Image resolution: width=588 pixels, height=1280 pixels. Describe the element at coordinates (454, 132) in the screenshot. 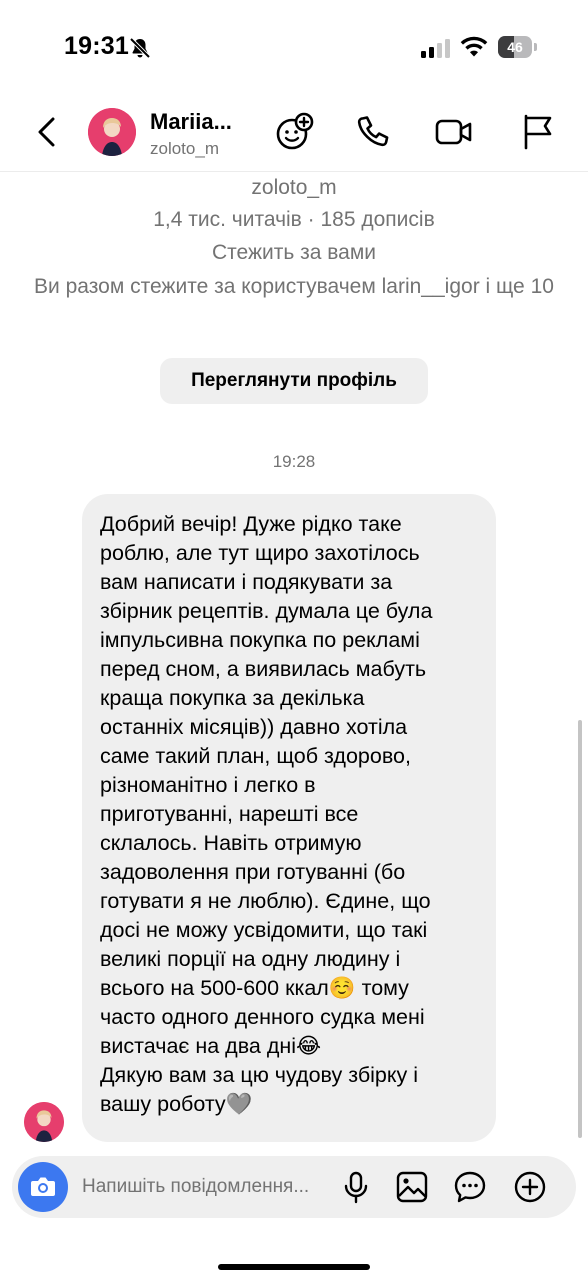

I see `video-camera-icon` at that location.